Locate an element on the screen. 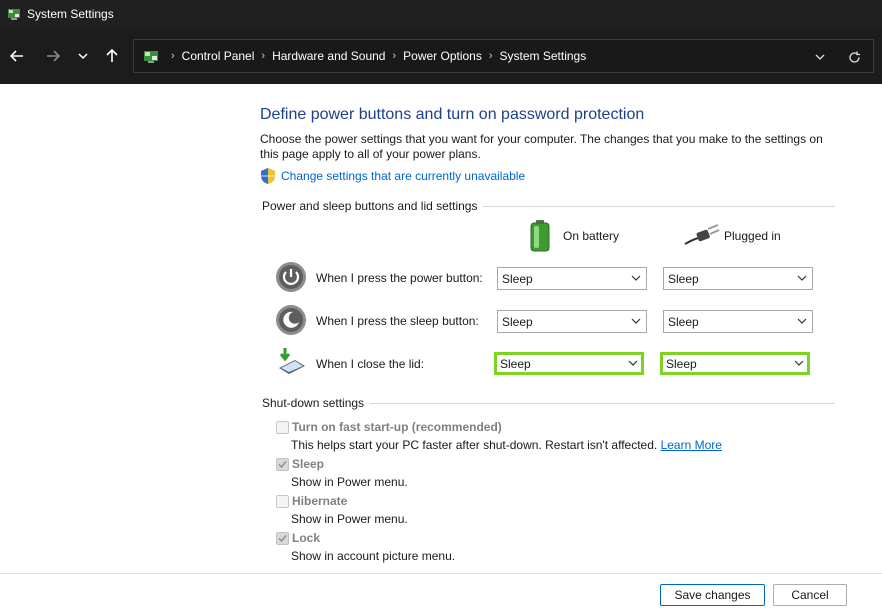  forward-button is located at coordinates (53, 56).